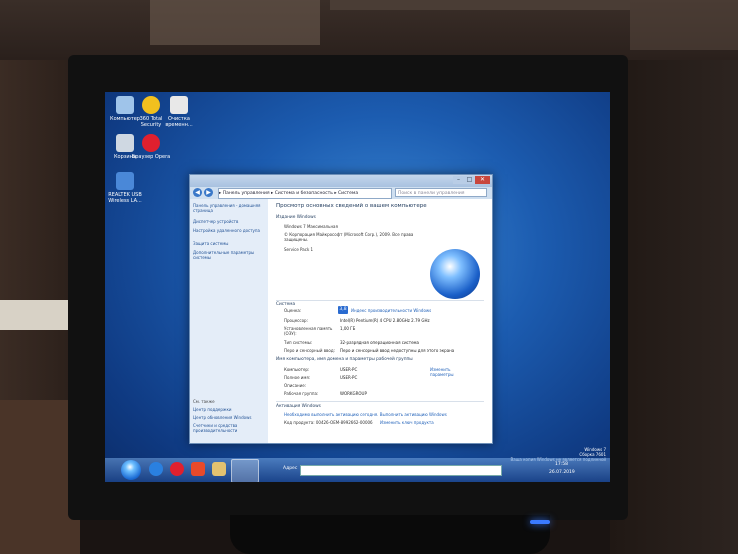 The height and width of the screenshot is (554, 738). I want to click on edition-value: Windows 7 Максимальная, so click(311, 226).